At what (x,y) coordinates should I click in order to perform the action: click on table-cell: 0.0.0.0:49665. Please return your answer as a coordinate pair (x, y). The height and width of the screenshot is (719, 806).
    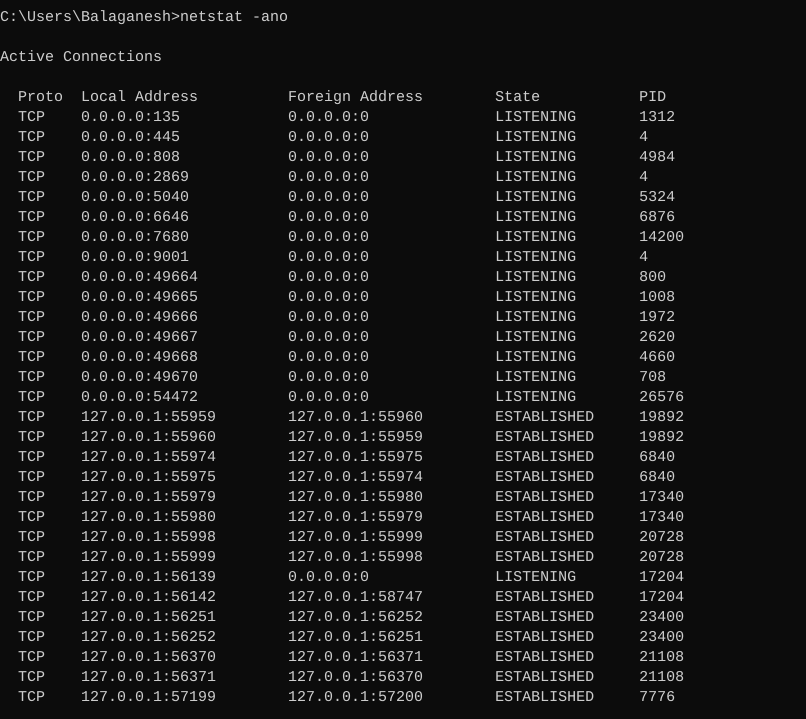
    Looking at the image, I should click on (139, 298).